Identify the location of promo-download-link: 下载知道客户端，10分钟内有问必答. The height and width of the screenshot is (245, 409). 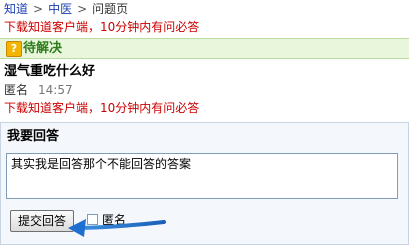
(101, 27).